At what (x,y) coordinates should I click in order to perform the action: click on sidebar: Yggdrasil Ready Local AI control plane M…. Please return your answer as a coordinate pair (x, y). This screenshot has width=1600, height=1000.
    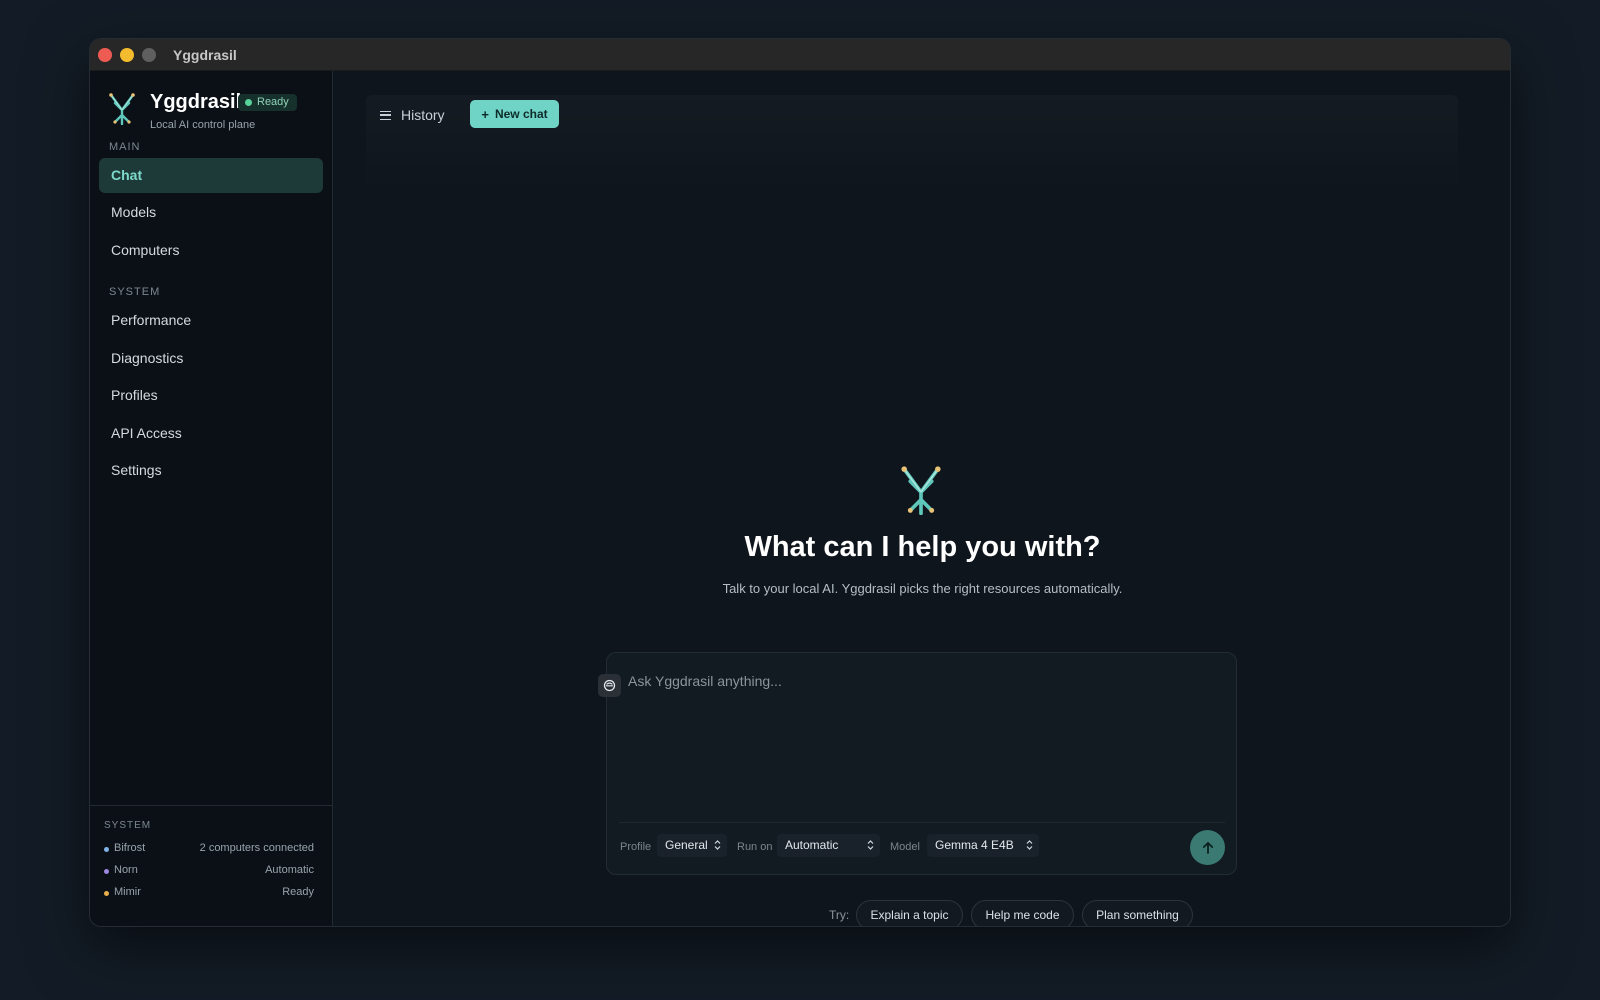
    Looking at the image, I should click on (211, 498).